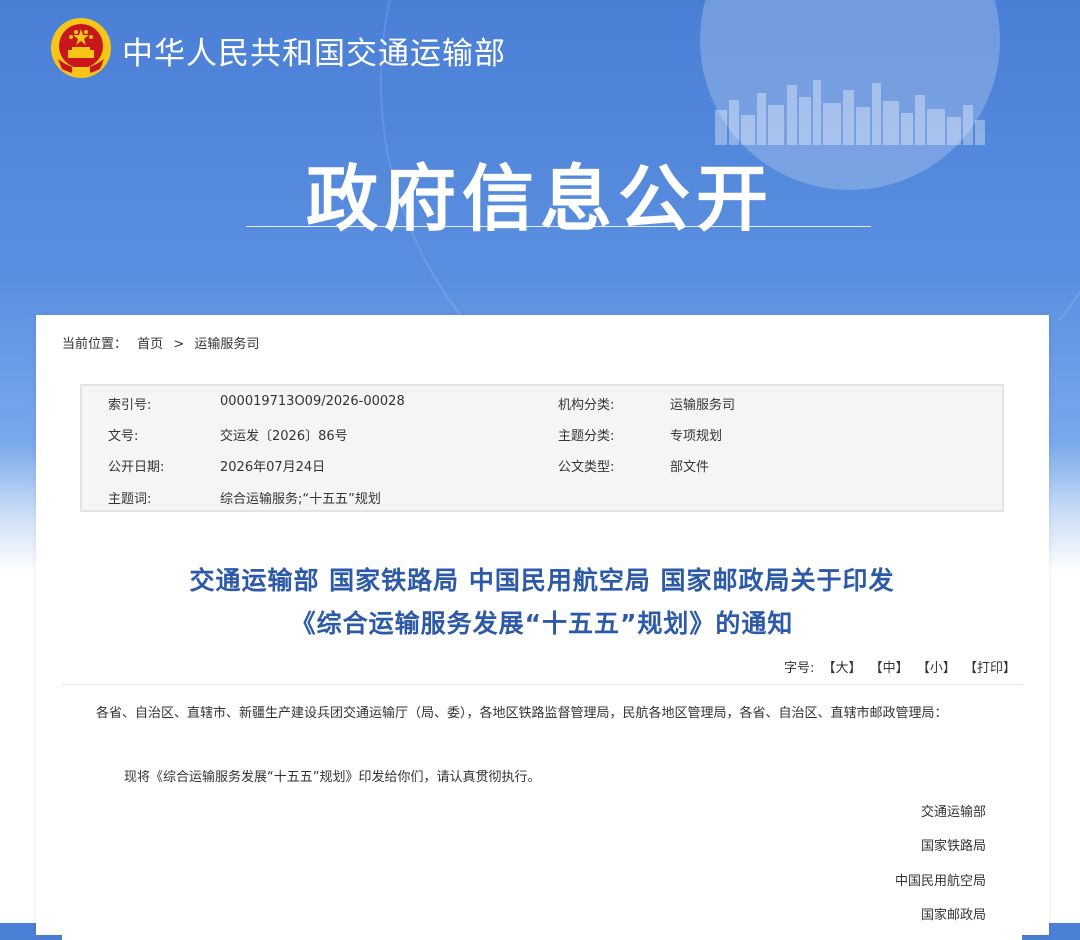 Image resolution: width=1080 pixels, height=940 pixels. I want to click on meta-key: 主题分类:, so click(586, 436).